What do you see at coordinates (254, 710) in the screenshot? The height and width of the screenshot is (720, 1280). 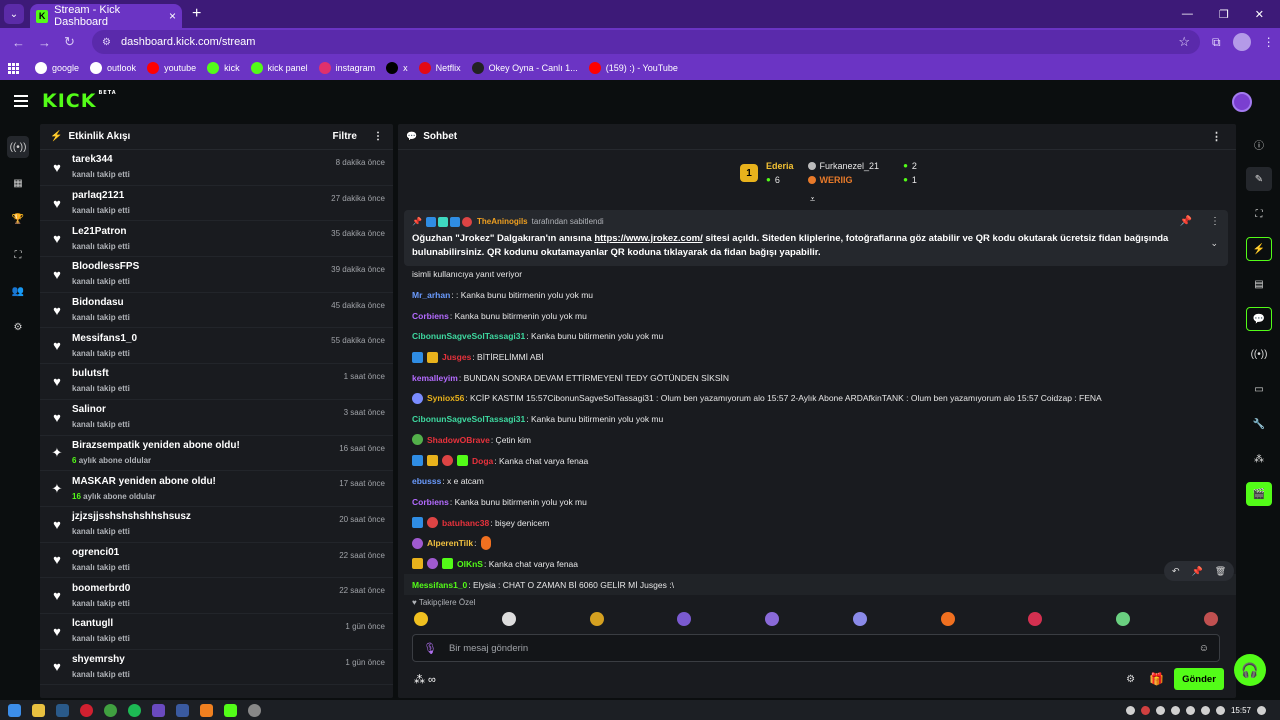 I see `obs-icon` at bounding box center [254, 710].